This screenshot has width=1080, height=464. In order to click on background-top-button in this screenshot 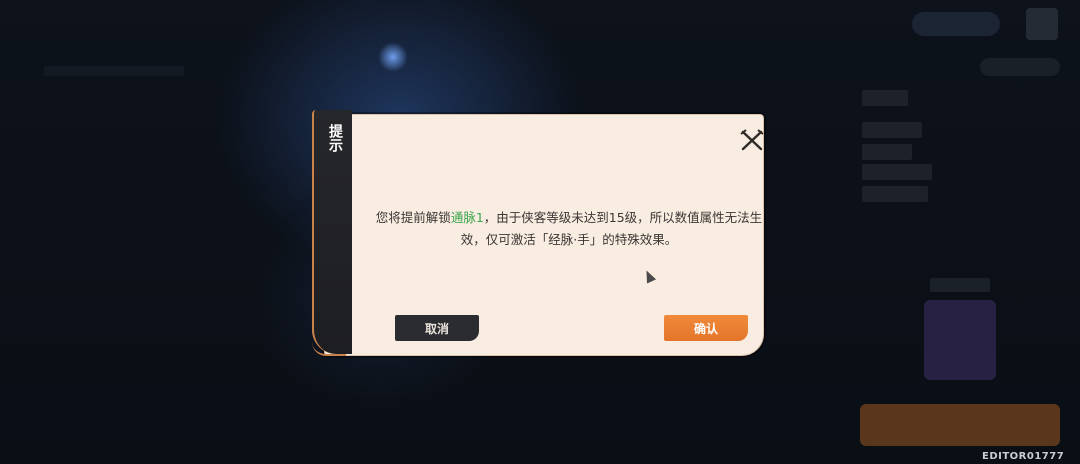, I will do `click(956, 24)`.